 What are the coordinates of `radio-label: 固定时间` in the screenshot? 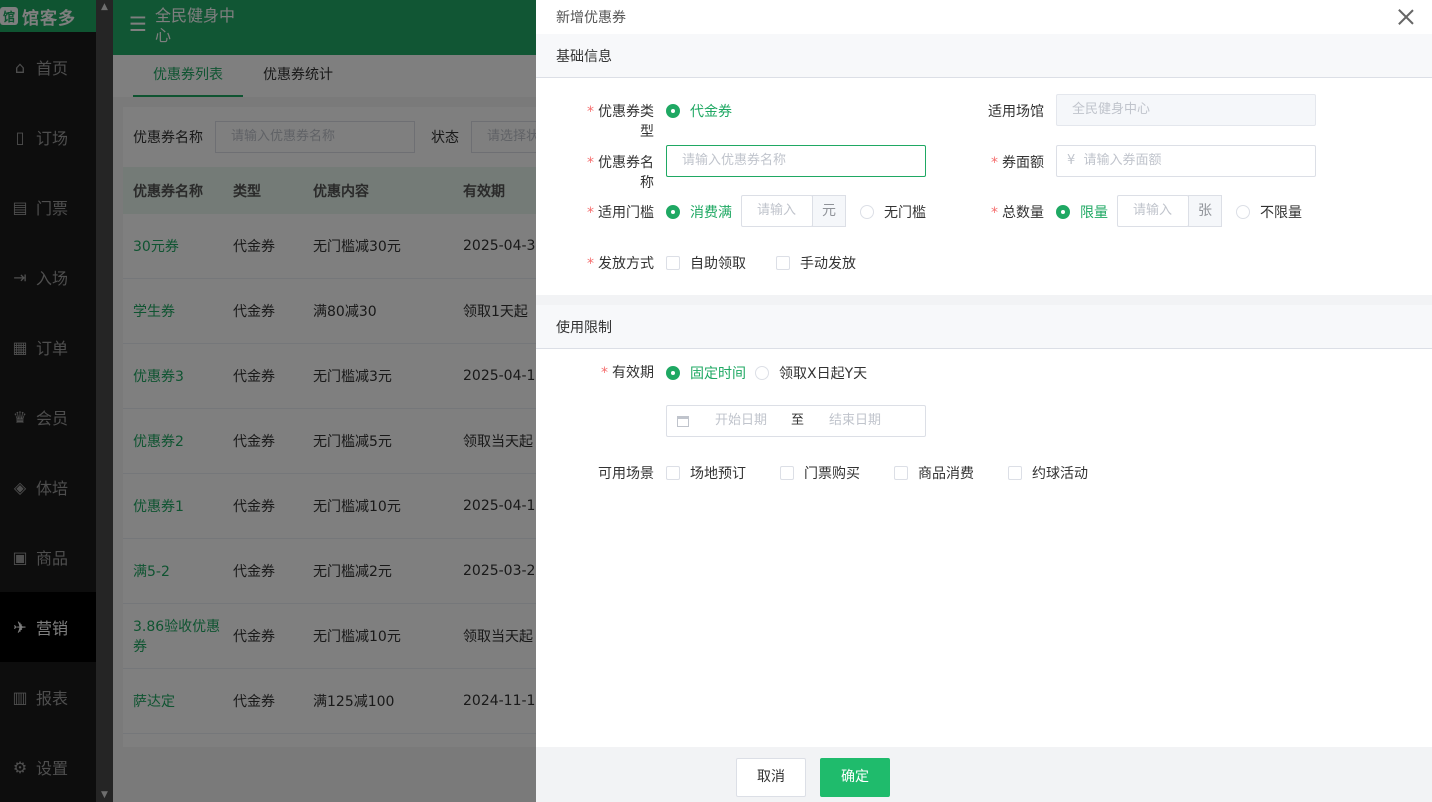 It's located at (718, 374).